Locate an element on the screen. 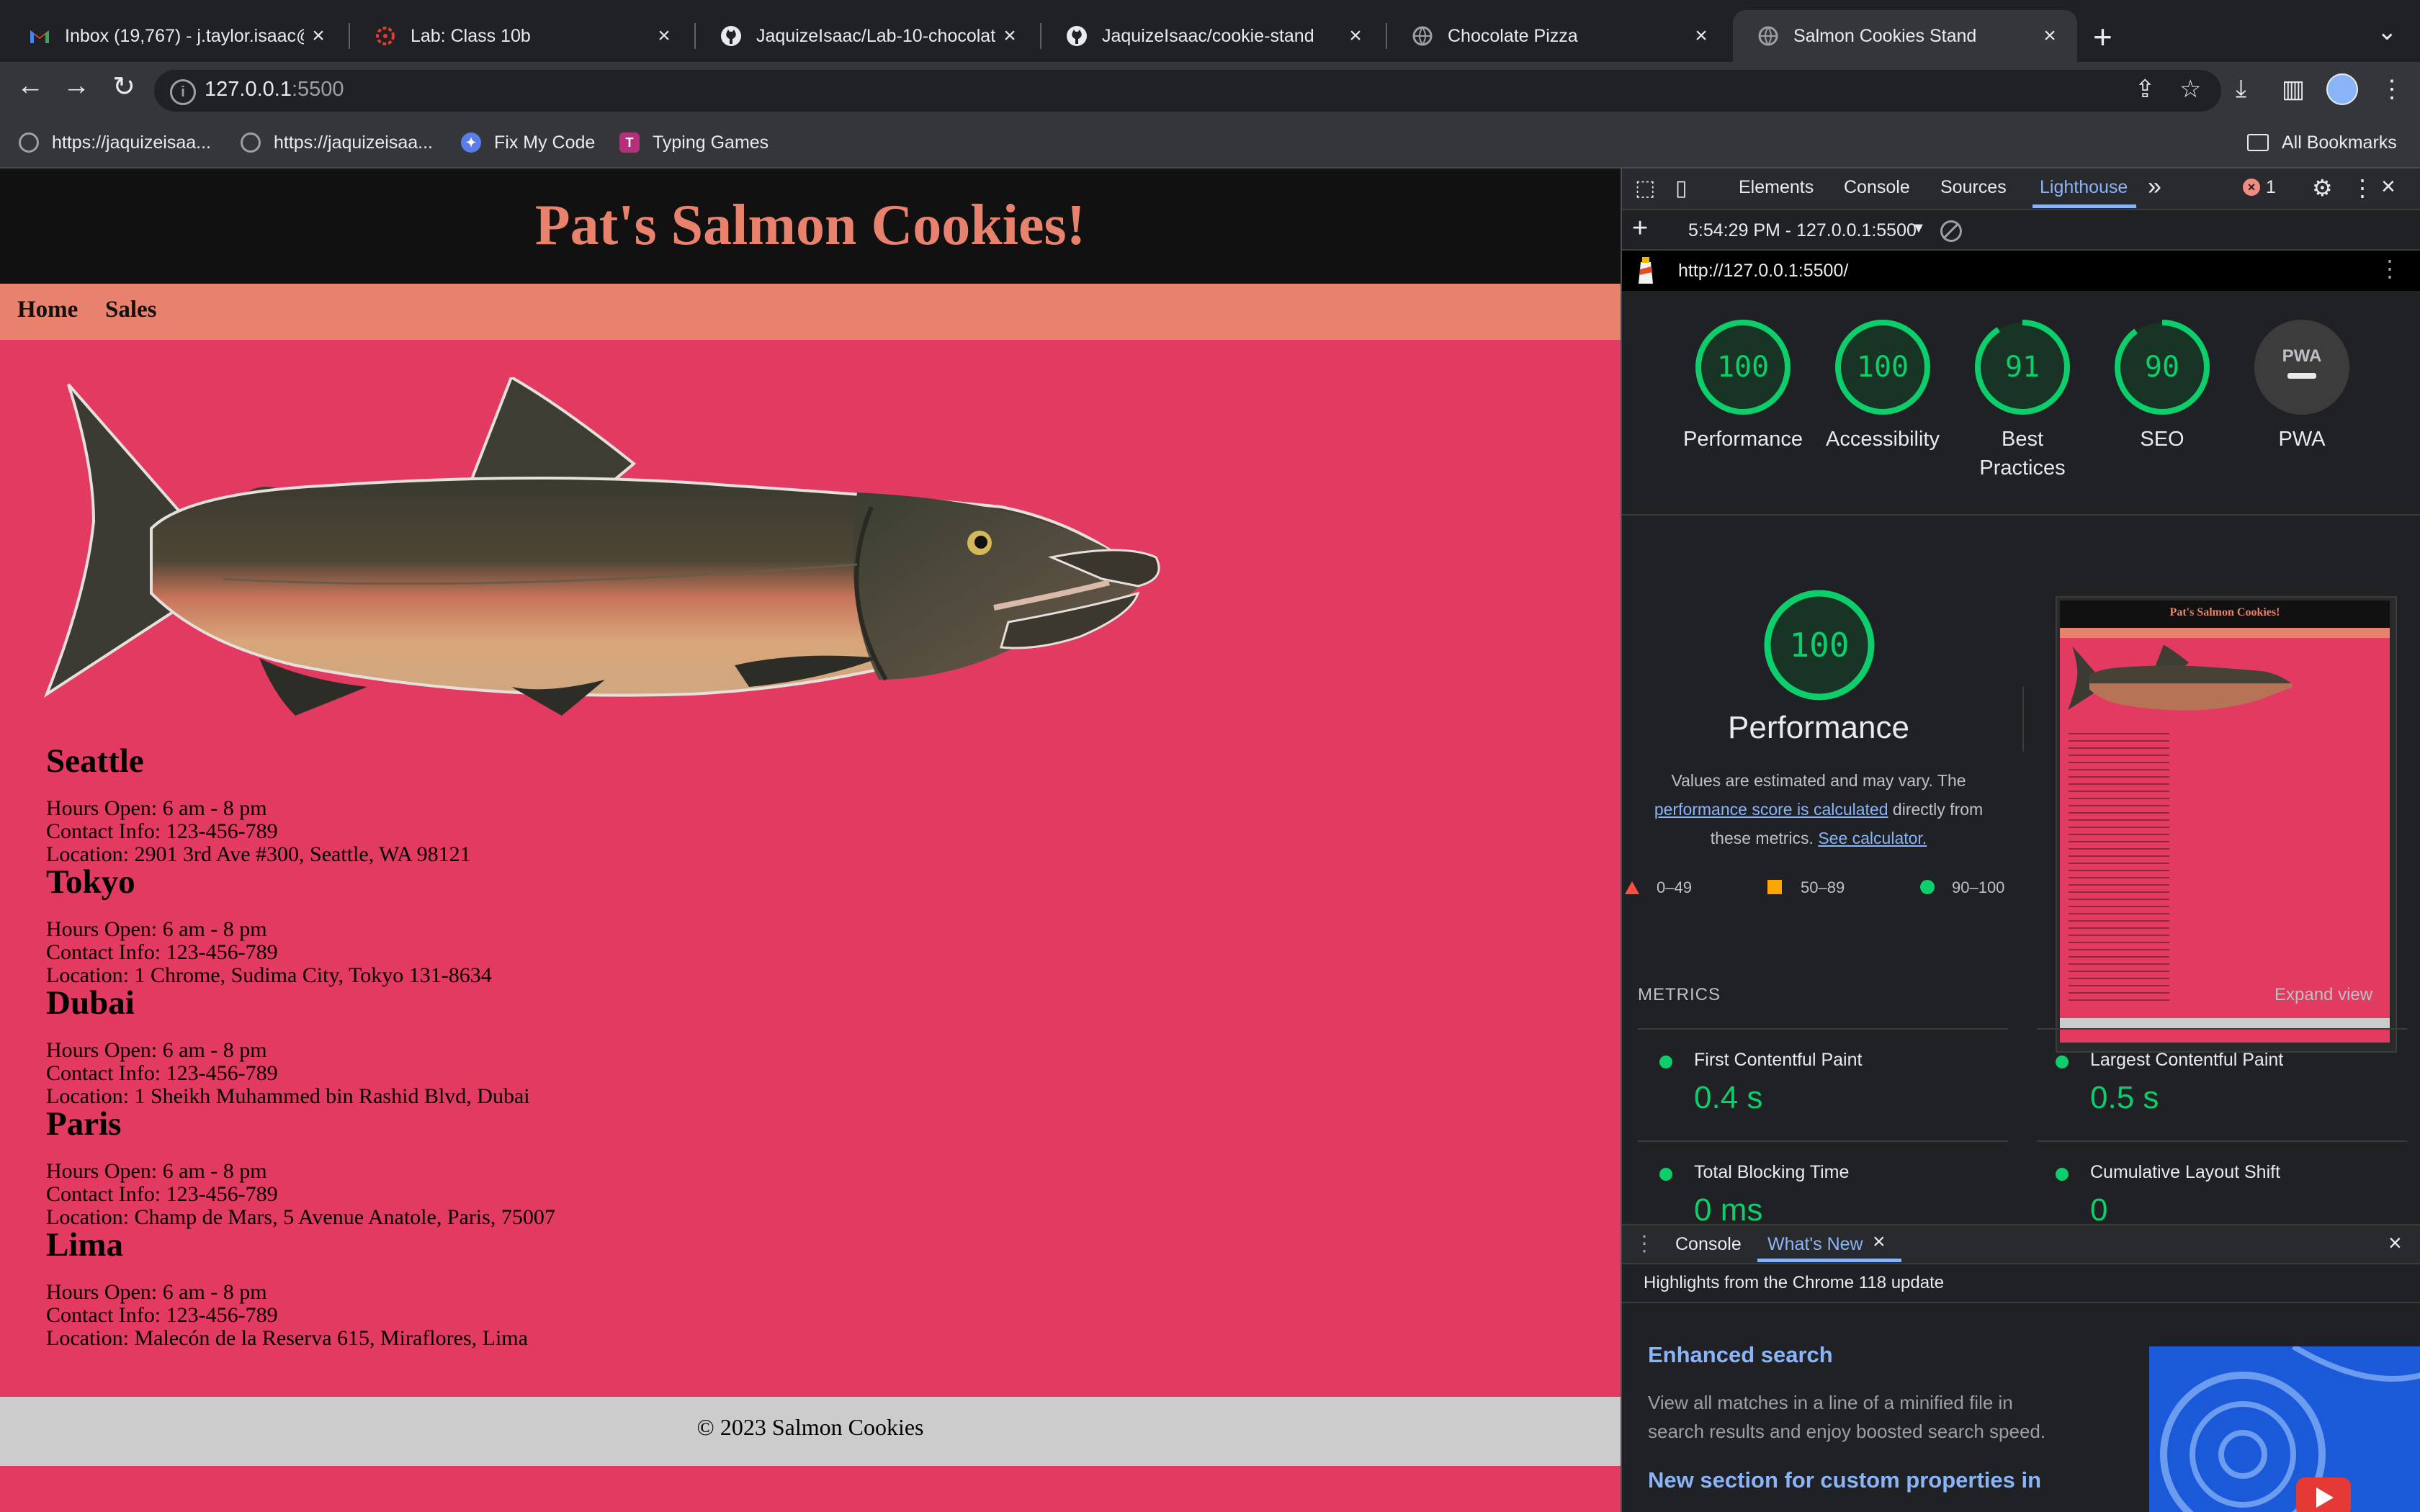 The height and width of the screenshot is (1512, 2420). close-devtools-icon: × is located at coordinates (2388, 187).